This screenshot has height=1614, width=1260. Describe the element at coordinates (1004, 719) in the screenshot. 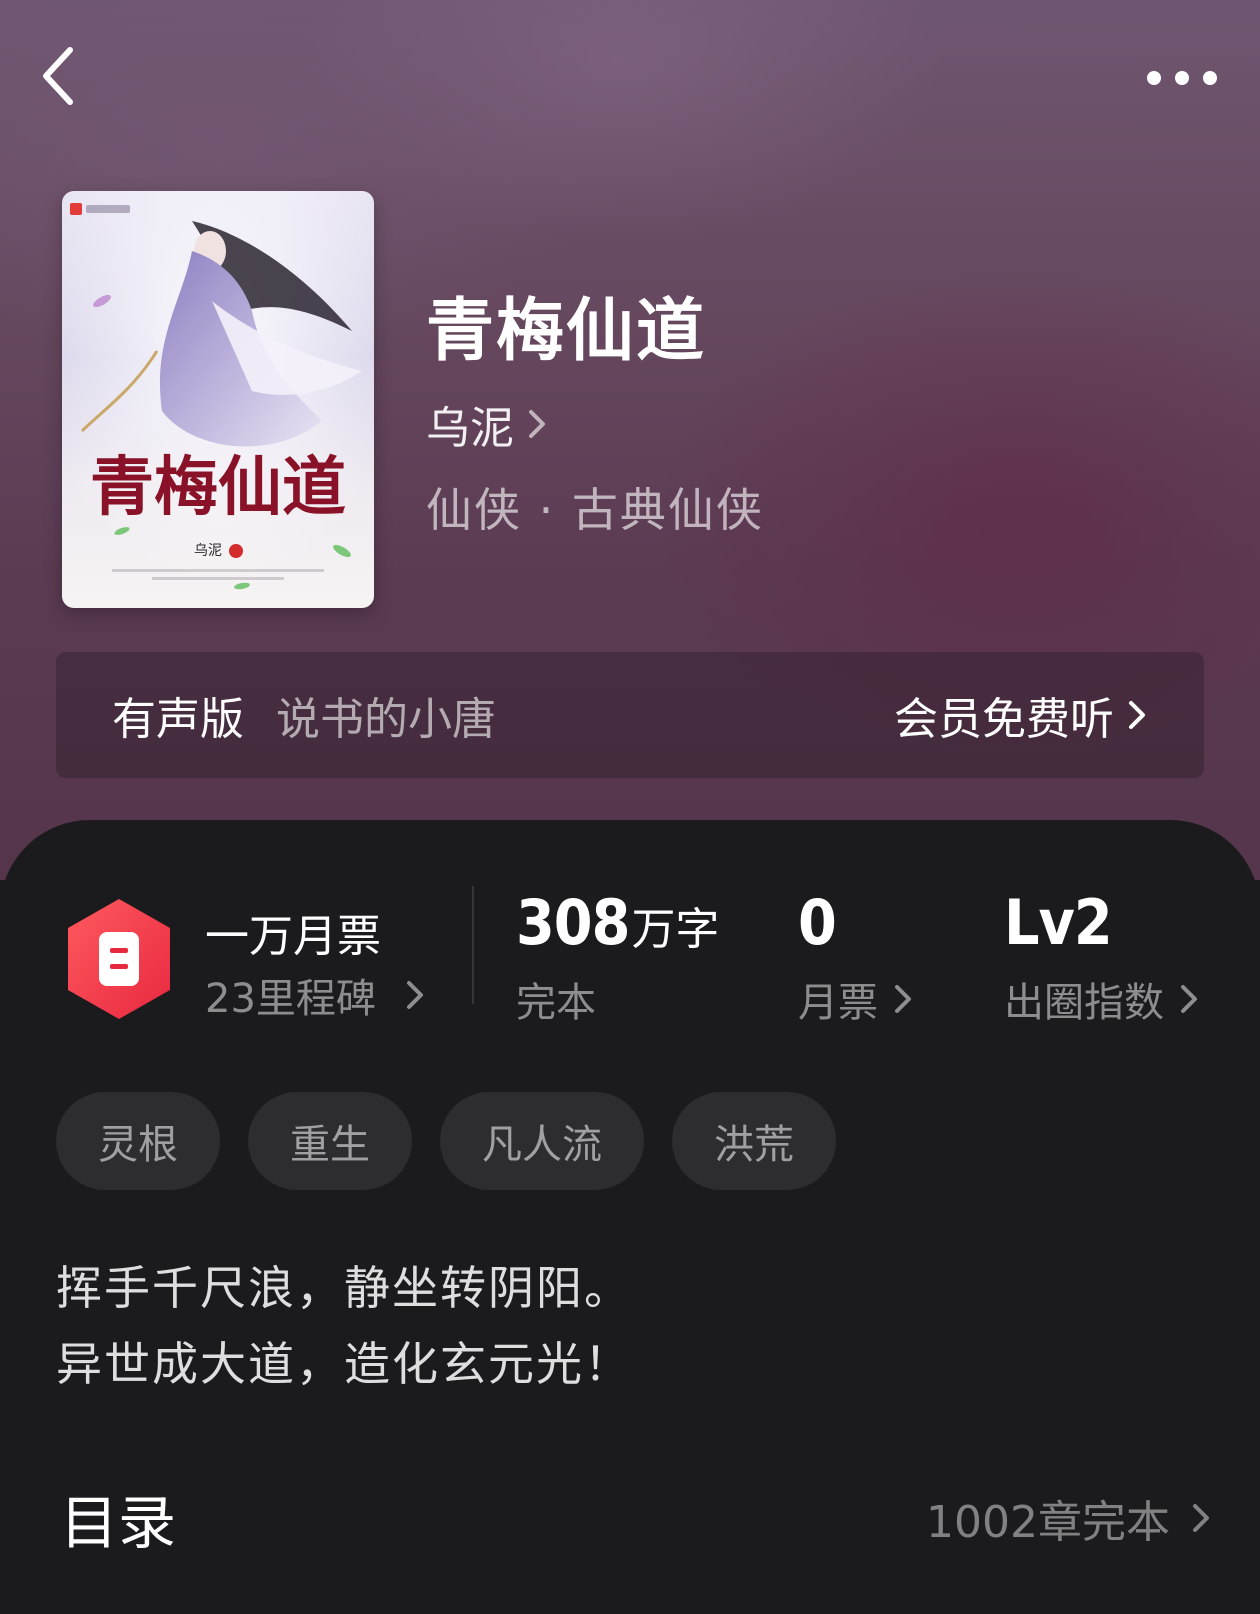

I see `member-free-listen-label: 会员免费听` at that location.